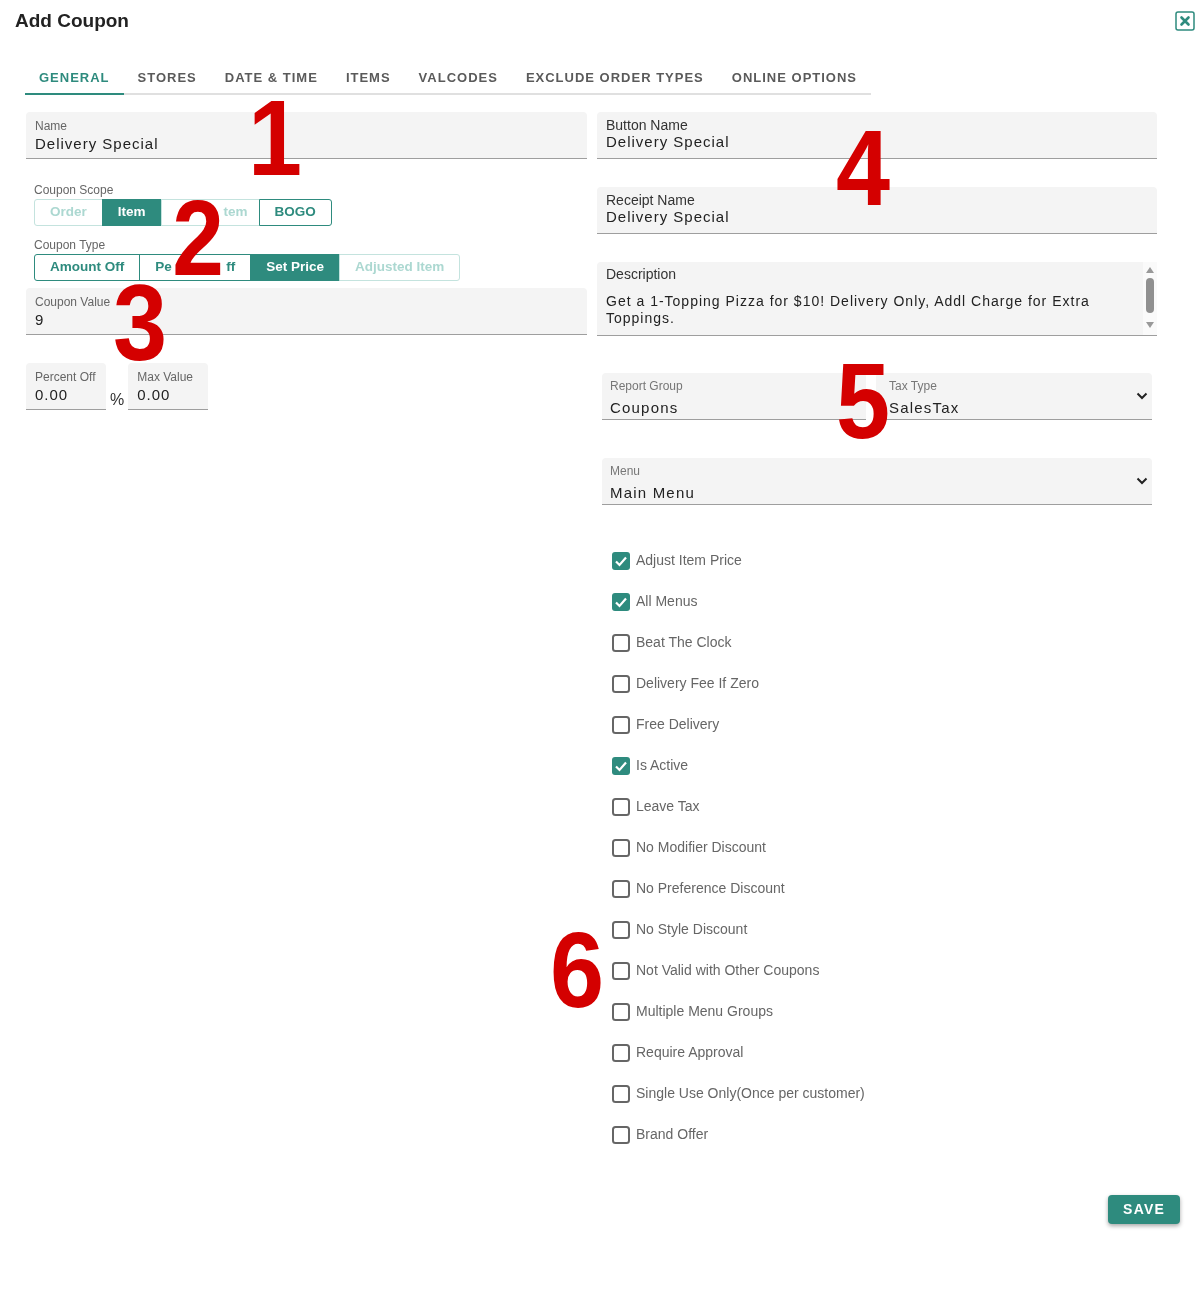  I want to click on field-label: Coupon Value, so click(73, 302).